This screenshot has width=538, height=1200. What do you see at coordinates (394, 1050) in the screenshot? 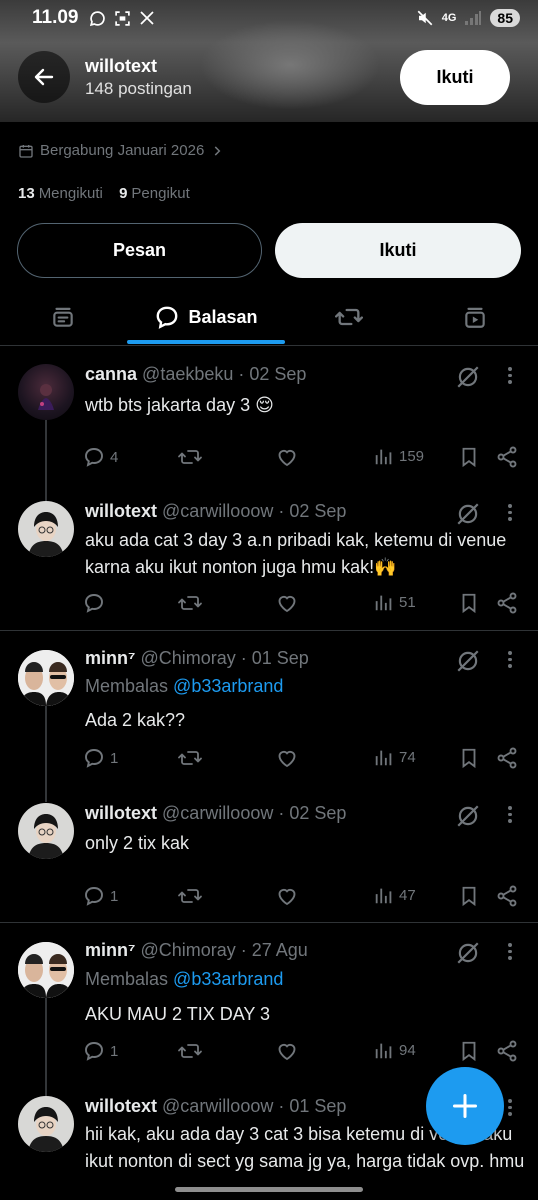
I see `views-button: 94` at bounding box center [394, 1050].